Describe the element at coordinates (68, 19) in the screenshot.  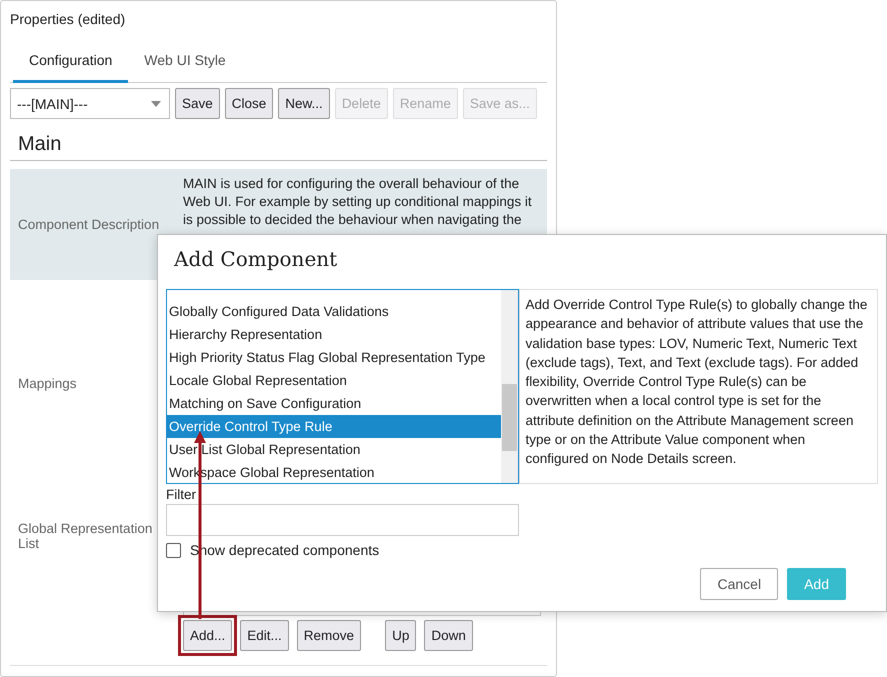
I see `panel-title: Properties (edited)` at that location.